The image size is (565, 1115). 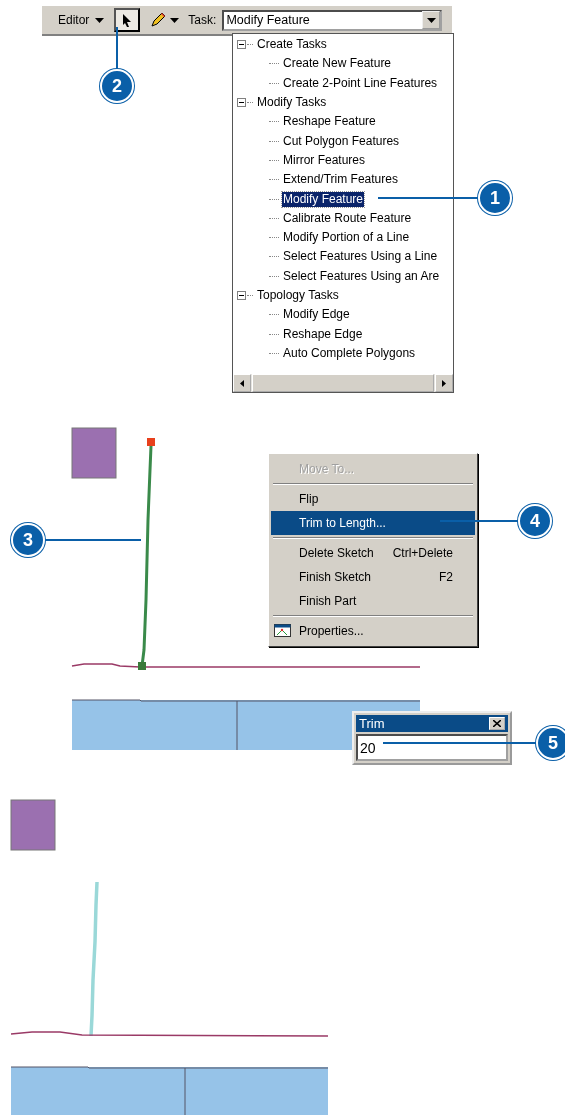 I want to click on scroll-left-button, so click(x=242, y=383).